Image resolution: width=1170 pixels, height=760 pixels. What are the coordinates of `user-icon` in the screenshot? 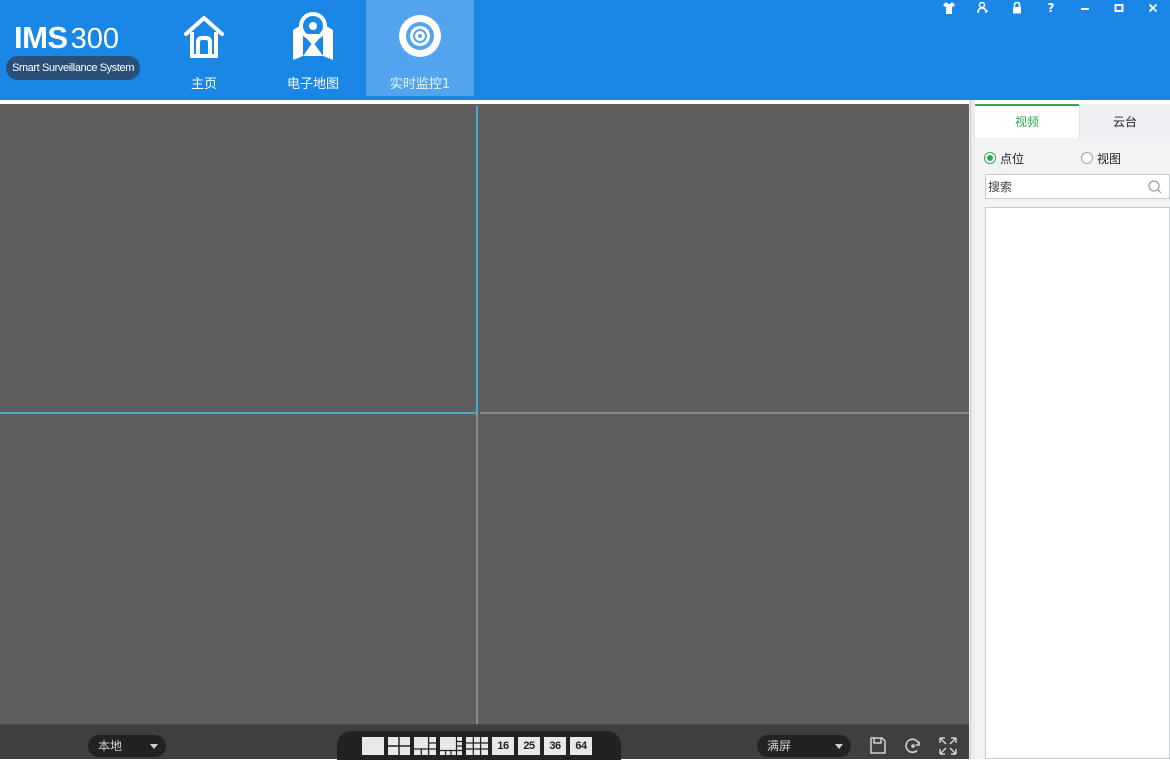 It's located at (982, 7).